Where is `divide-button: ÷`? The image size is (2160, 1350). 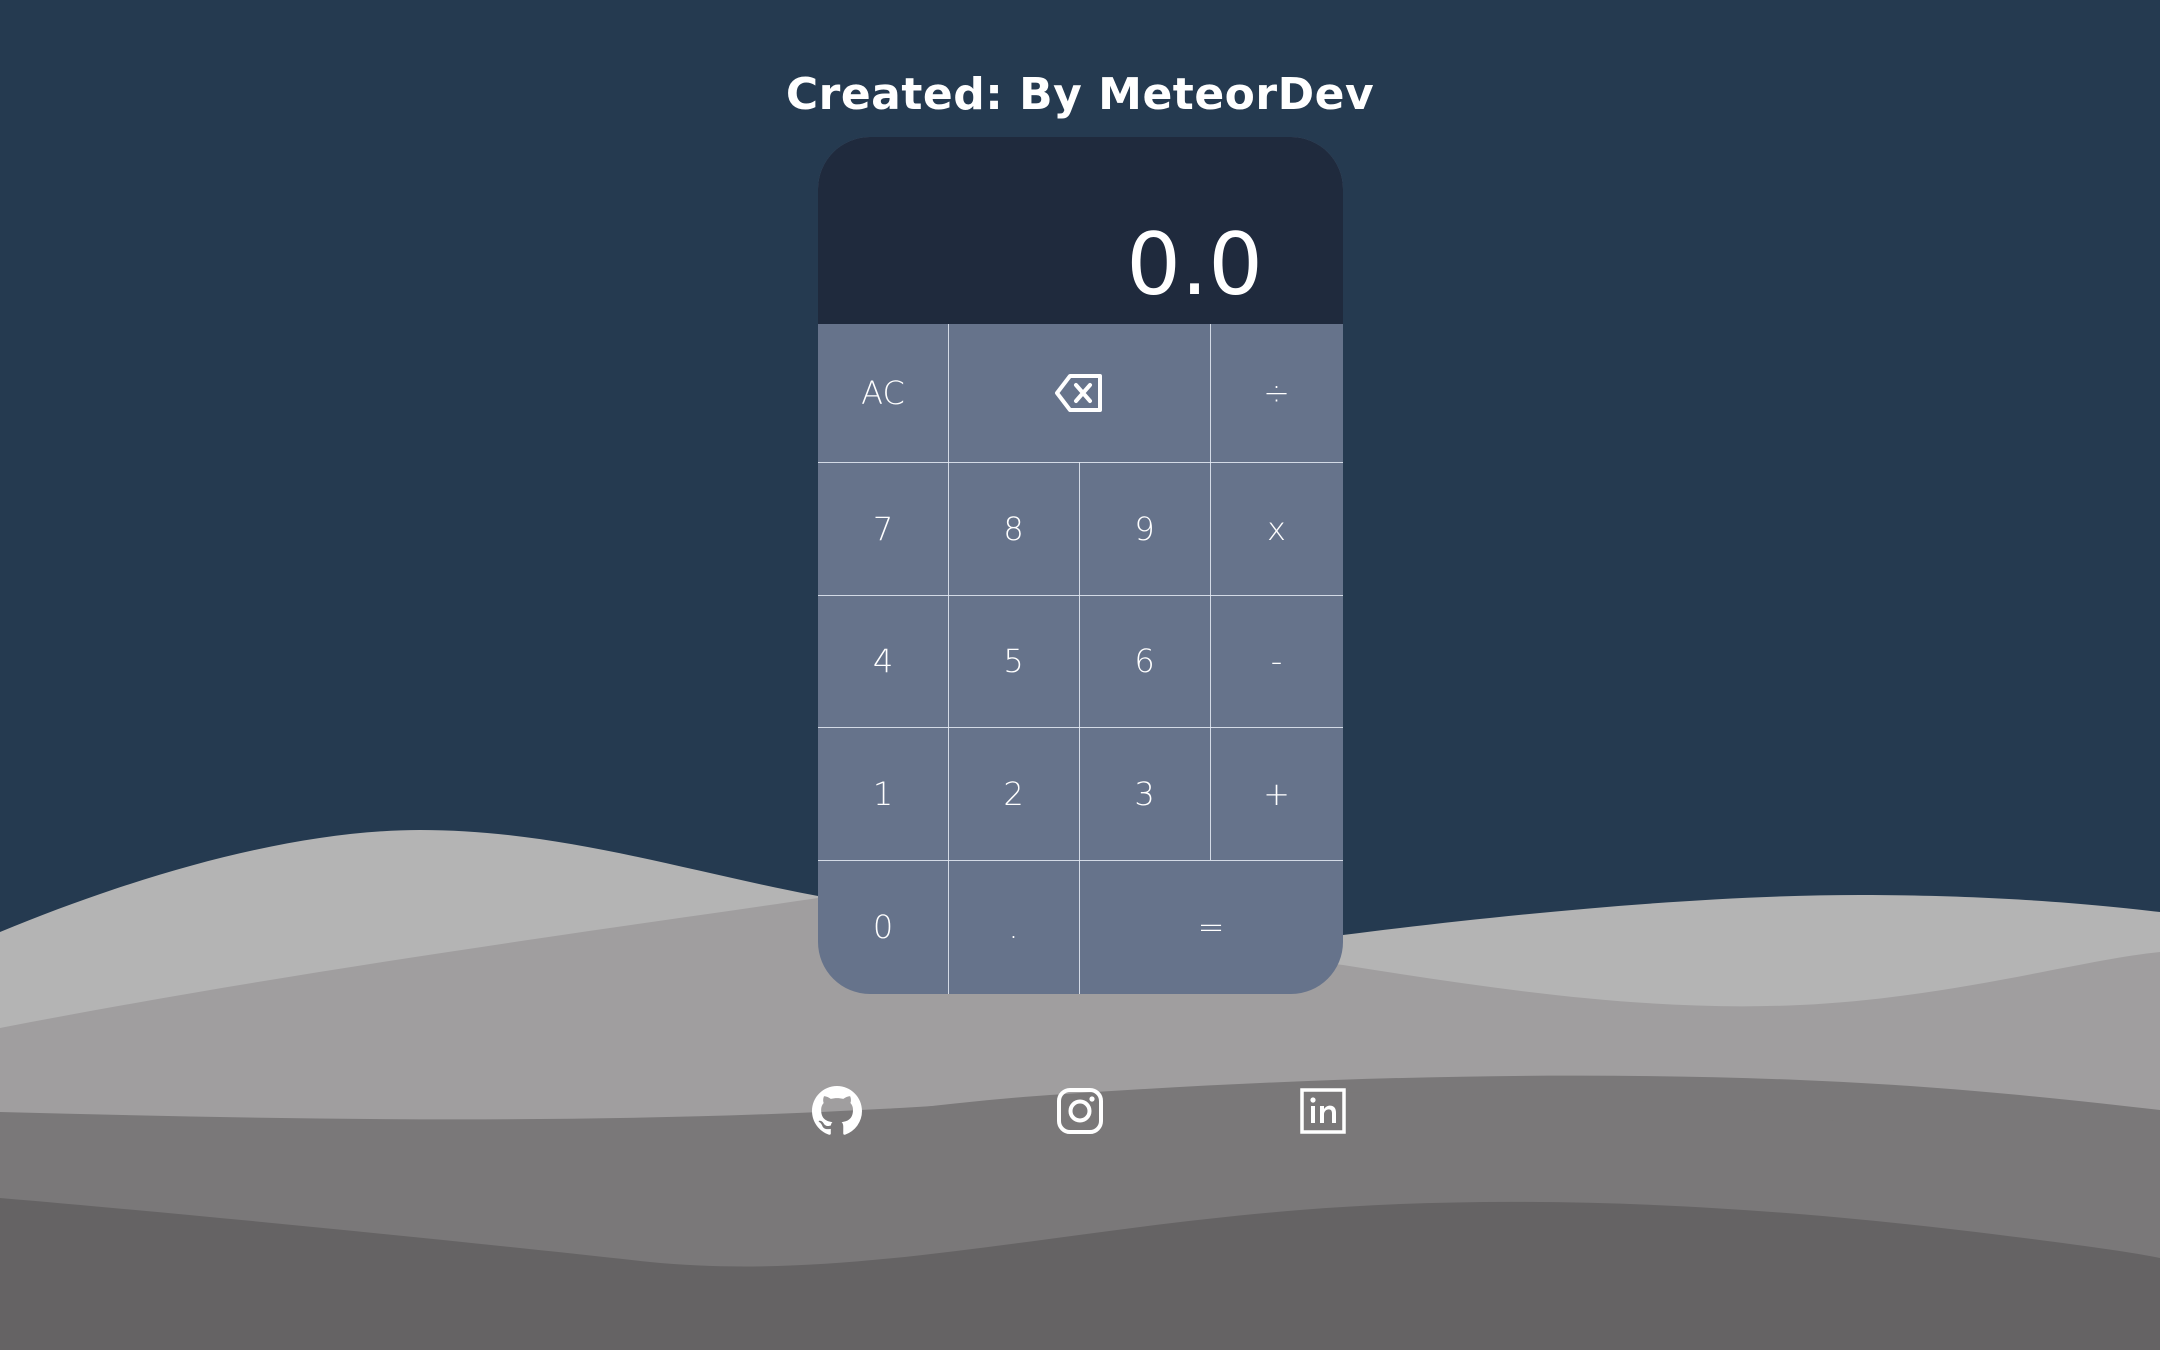
divide-button: ÷ is located at coordinates (1276, 393).